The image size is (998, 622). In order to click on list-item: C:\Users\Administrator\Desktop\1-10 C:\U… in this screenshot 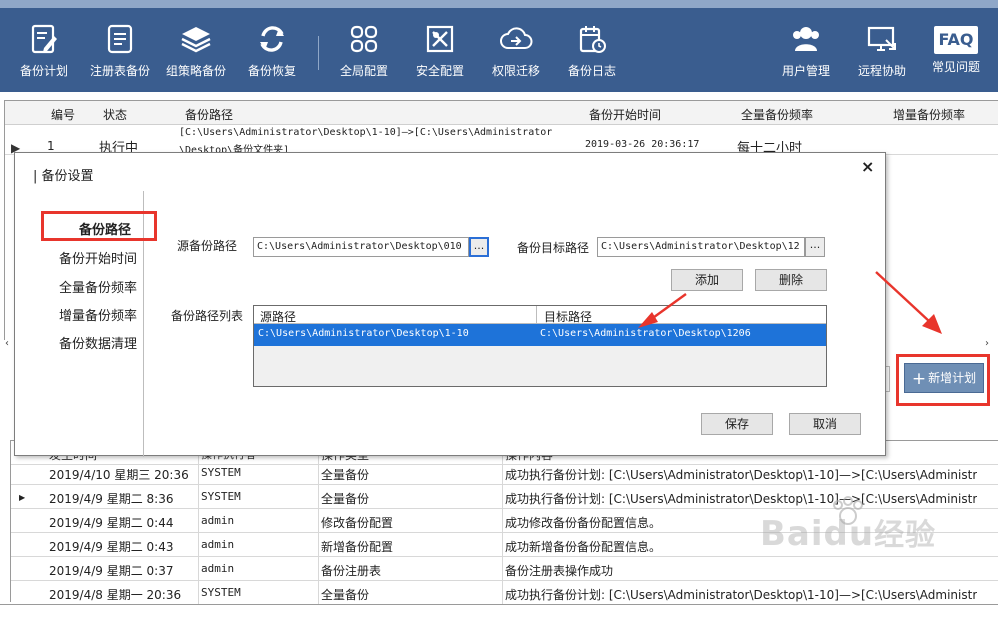, I will do `click(540, 335)`.